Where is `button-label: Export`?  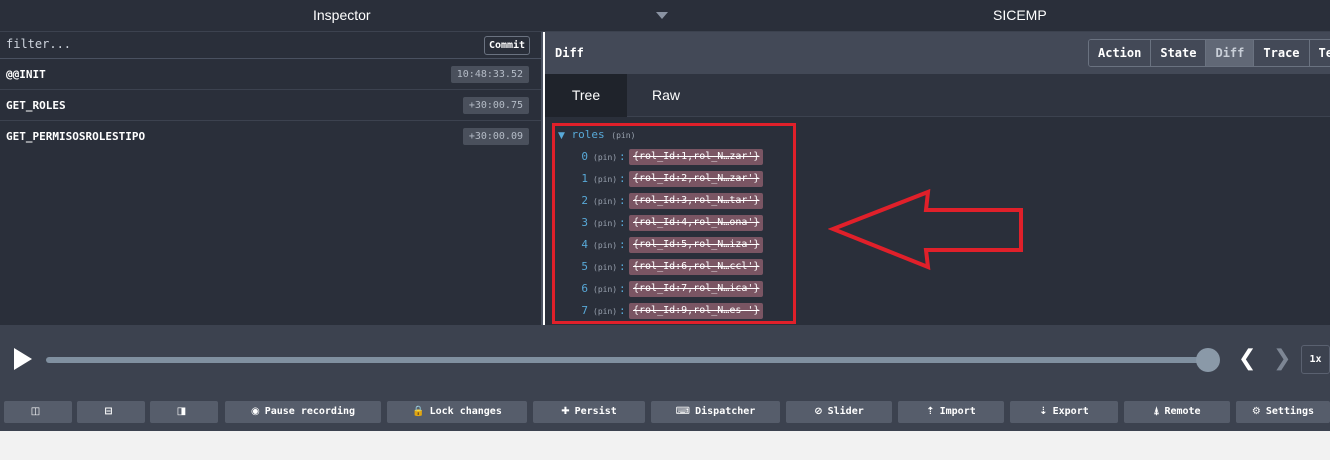 button-label: Export is located at coordinates (1070, 411).